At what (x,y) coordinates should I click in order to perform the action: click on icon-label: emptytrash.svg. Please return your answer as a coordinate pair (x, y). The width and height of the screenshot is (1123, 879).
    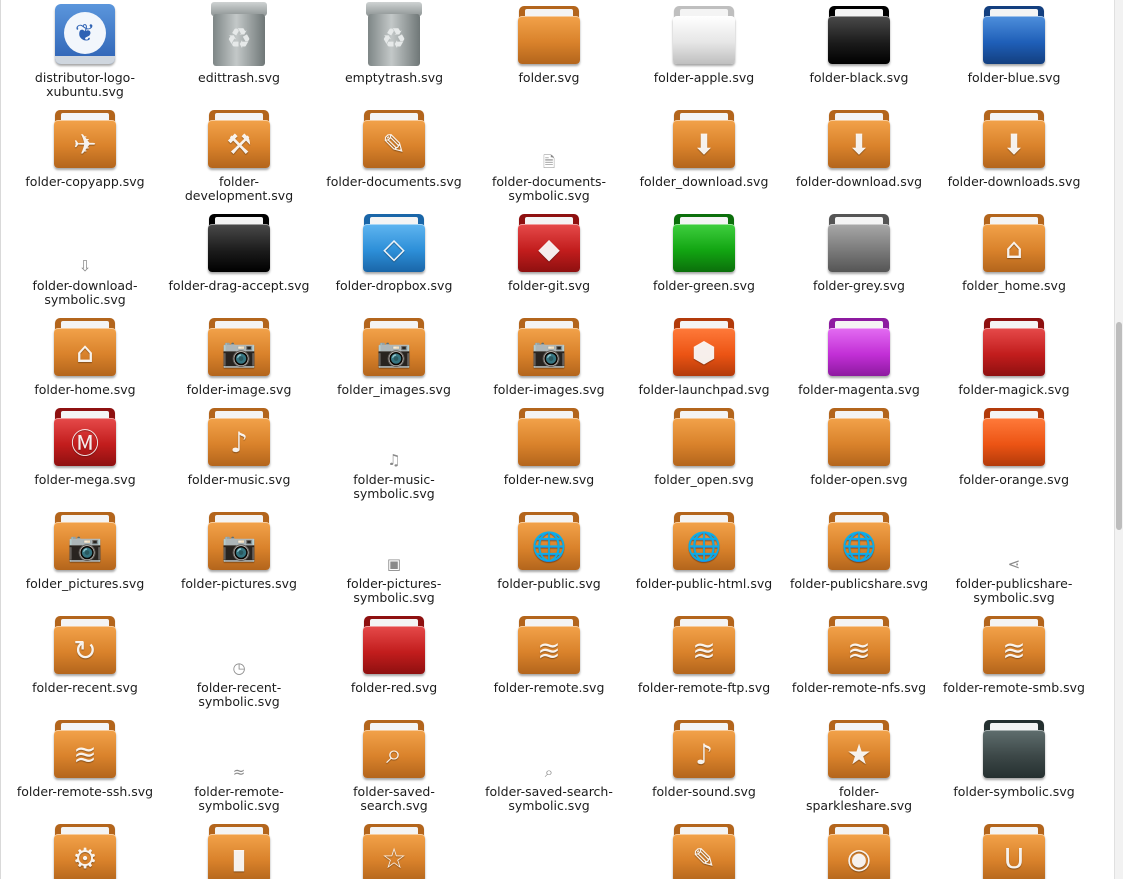
    Looking at the image, I should click on (394, 77).